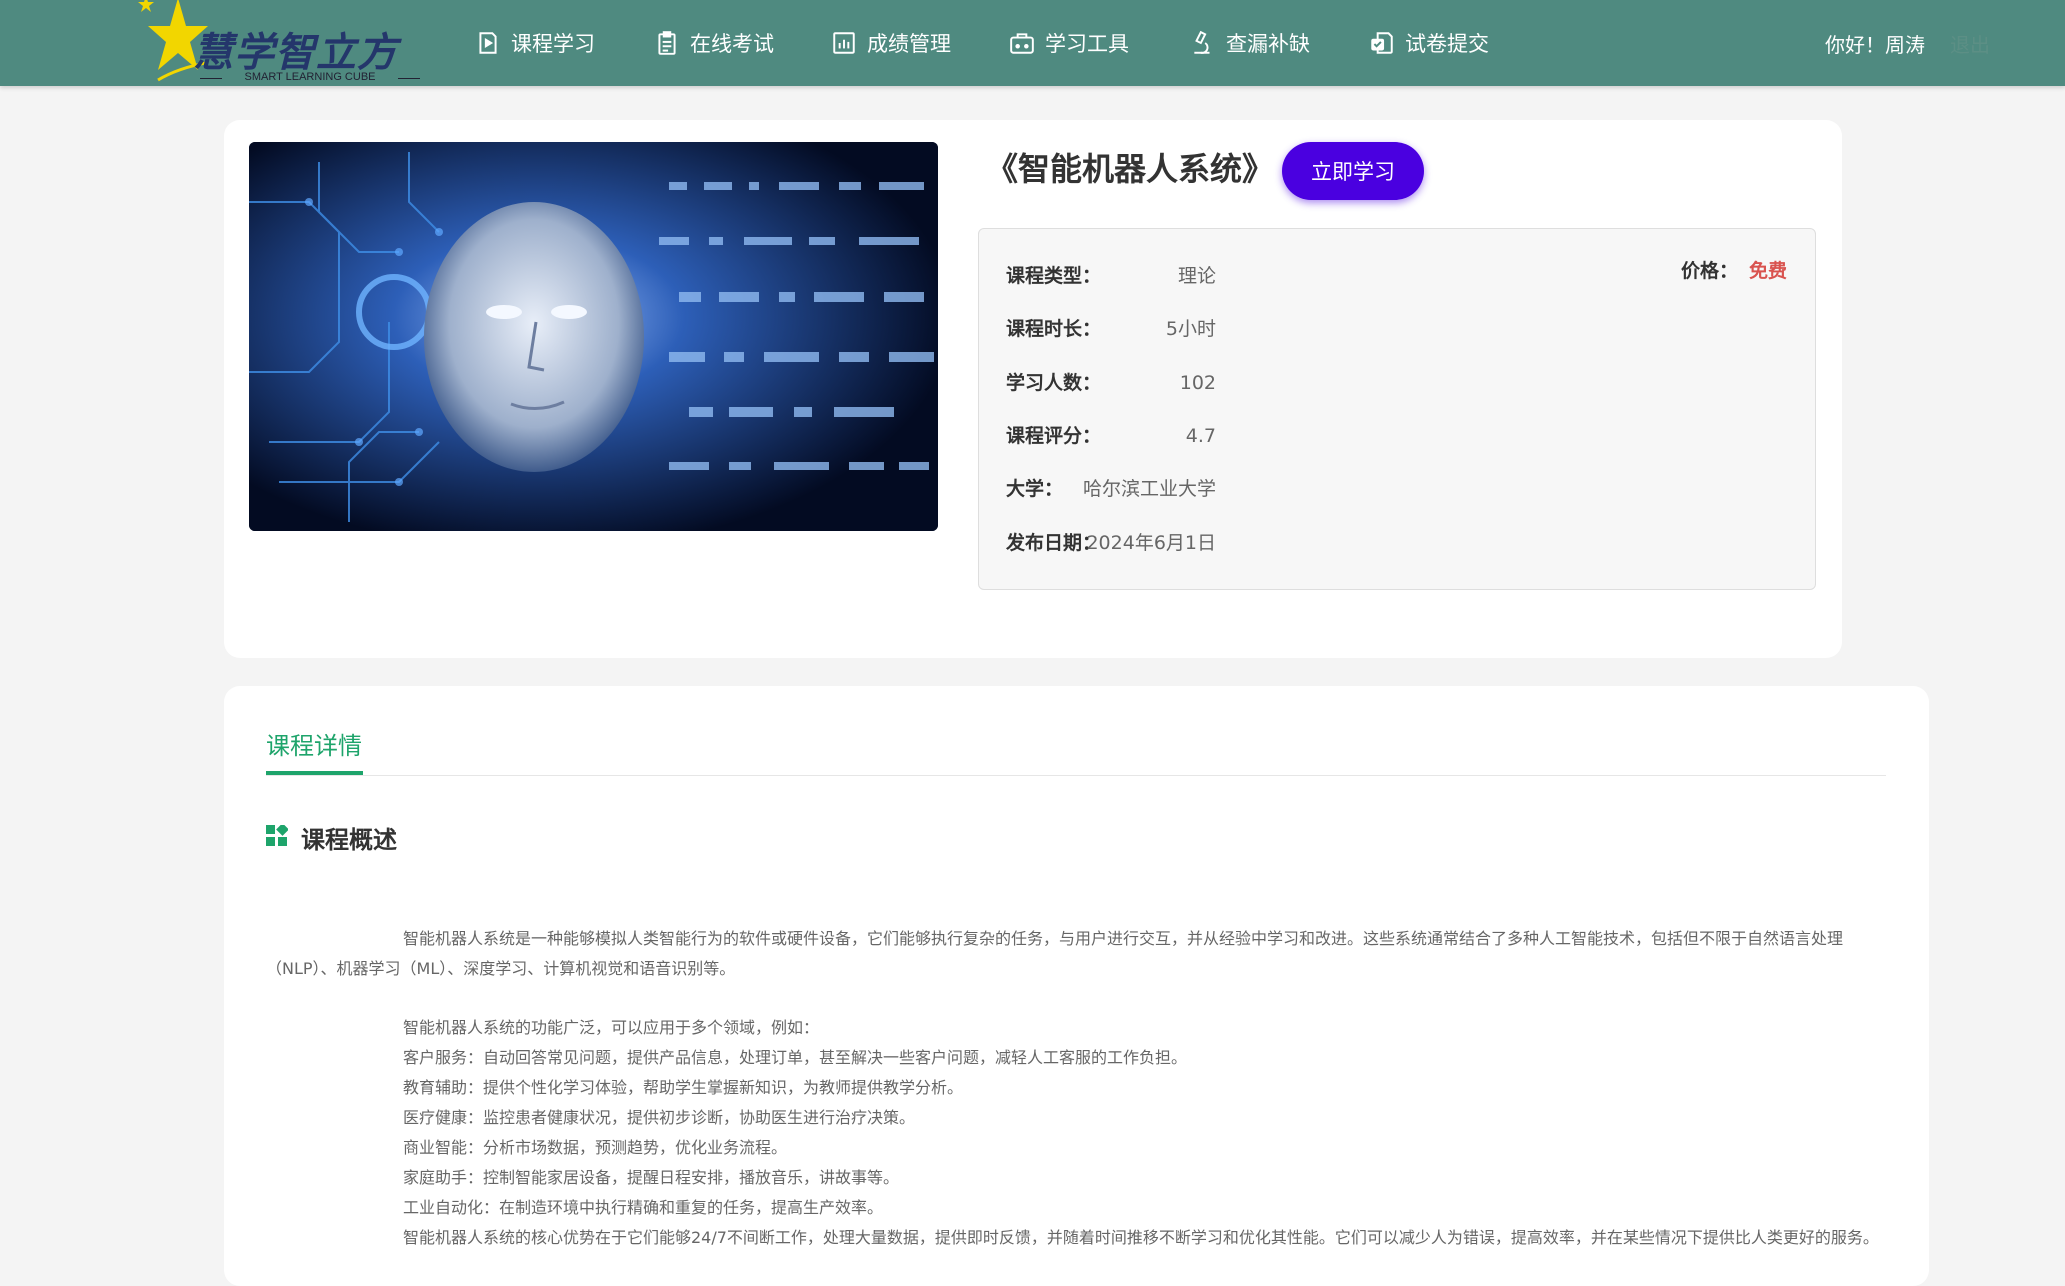  Describe the element at coordinates (1382, 43) in the screenshot. I see `submit-paper-icon` at that location.